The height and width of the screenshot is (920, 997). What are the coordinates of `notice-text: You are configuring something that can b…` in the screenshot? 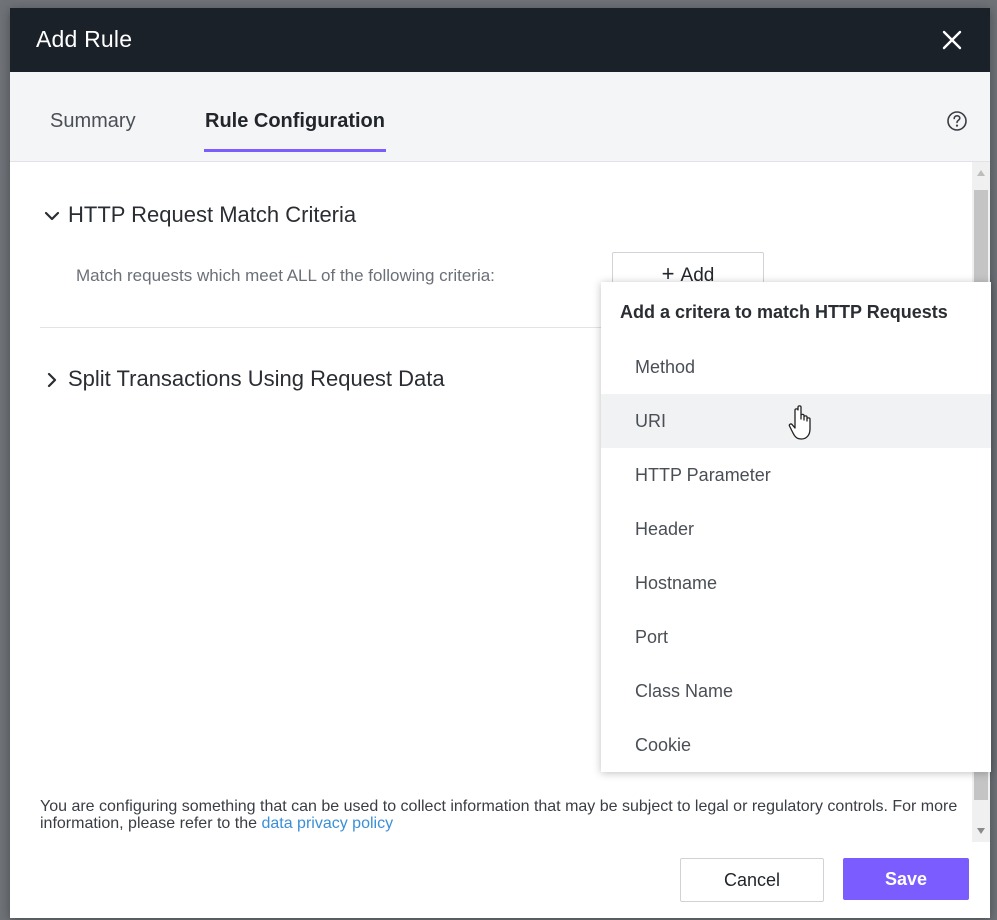 It's located at (499, 815).